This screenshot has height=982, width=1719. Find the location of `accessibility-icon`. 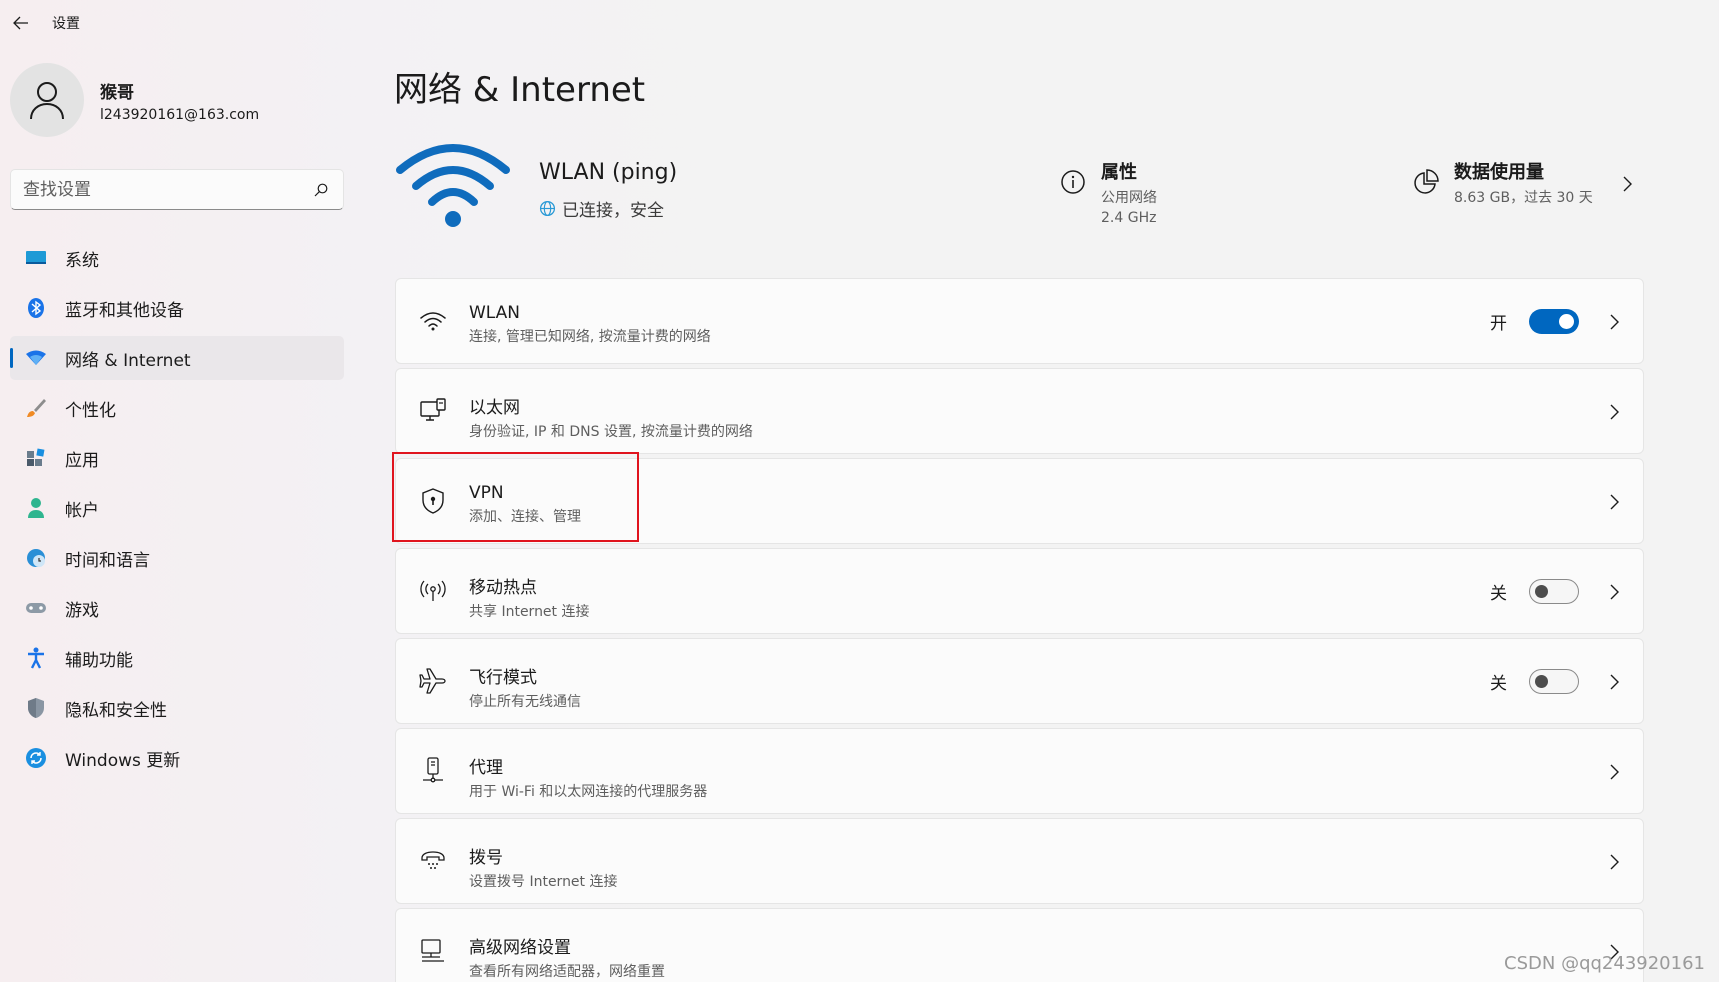

accessibility-icon is located at coordinates (36, 658).